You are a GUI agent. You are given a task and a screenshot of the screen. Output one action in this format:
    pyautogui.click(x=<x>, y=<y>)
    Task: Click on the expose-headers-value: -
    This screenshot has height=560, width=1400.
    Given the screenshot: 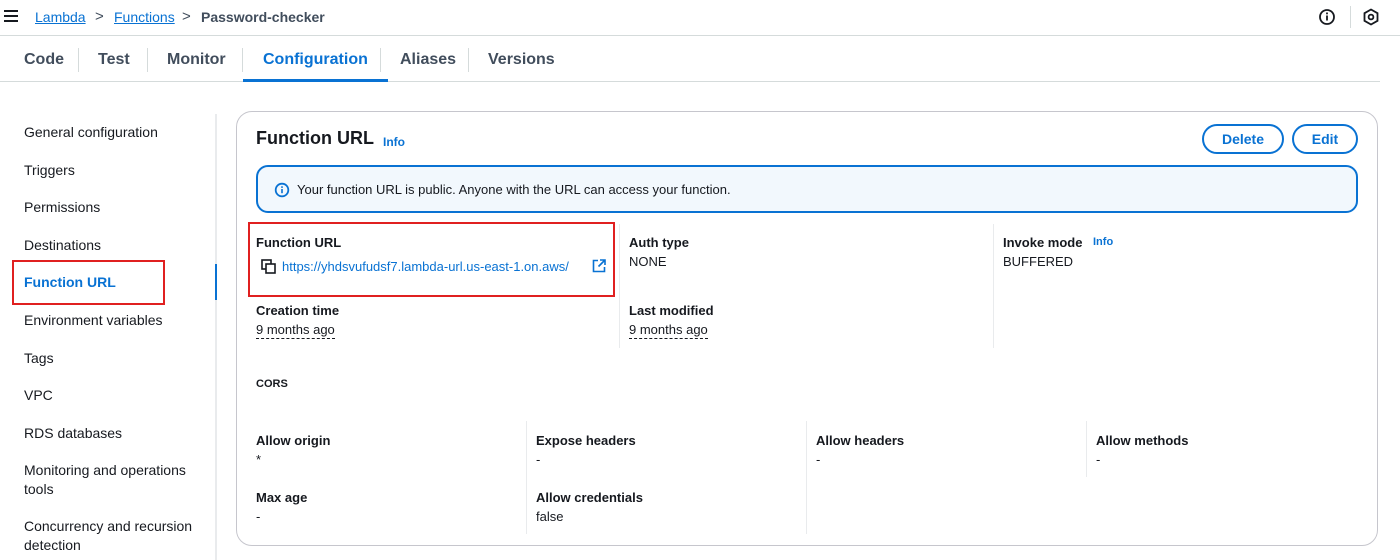 What is the action you would take?
    pyautogui.click(x=538, y=459)
    